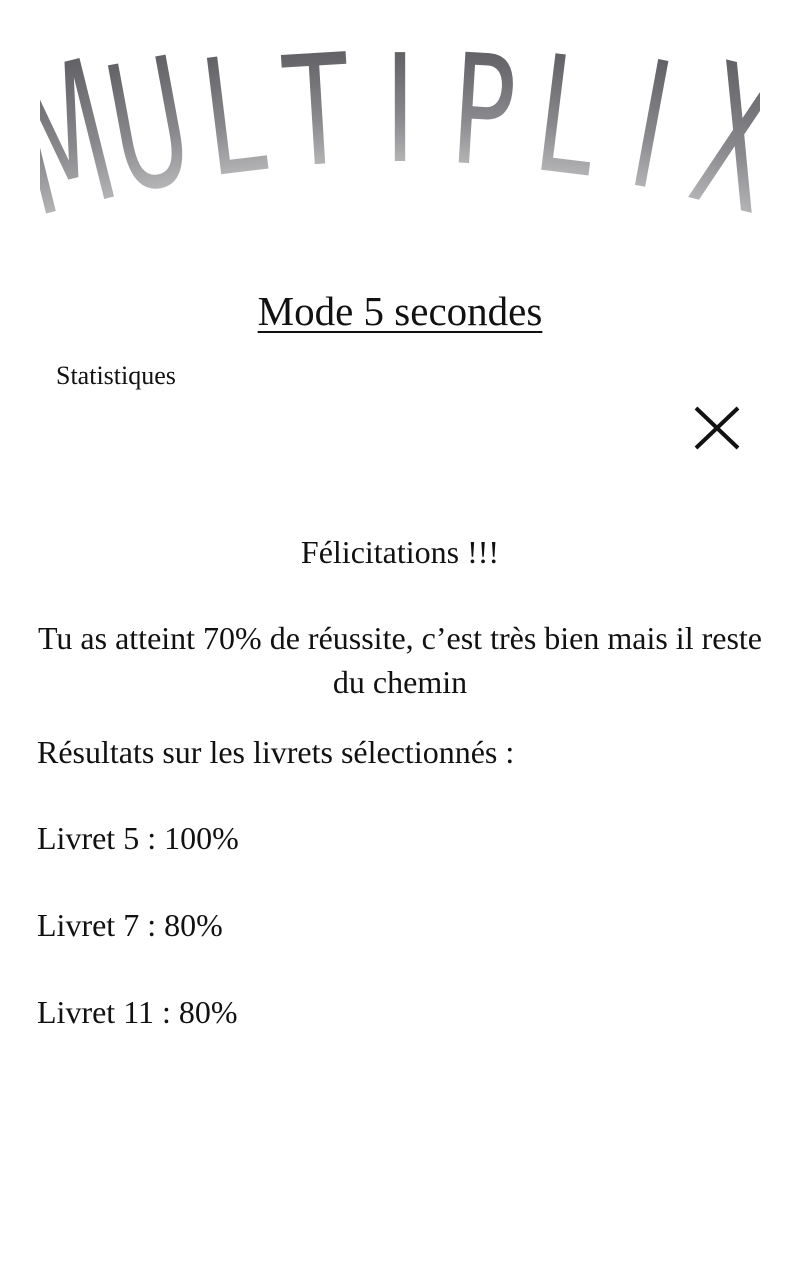  Describe the element at coordinates (483, 116) in the screenshot. I see `logo-letter: P` at that location.